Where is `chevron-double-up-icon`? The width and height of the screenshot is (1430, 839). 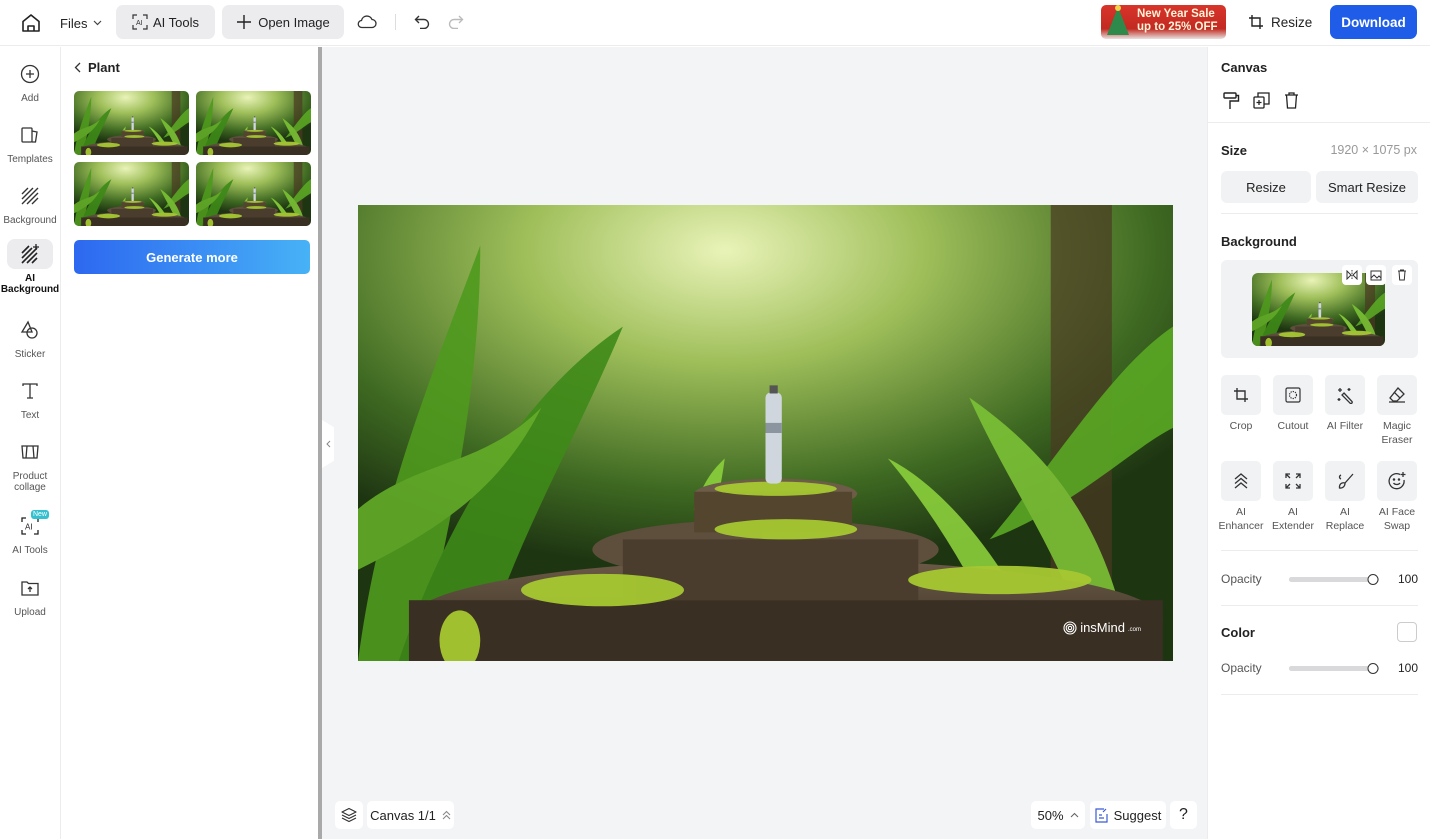 chevron-double-up-icon is located at coordinates (446, 815).